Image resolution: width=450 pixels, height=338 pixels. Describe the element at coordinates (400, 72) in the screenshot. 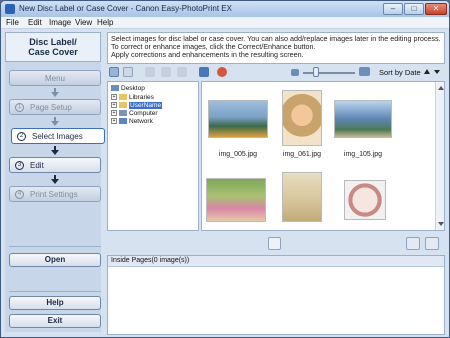

I see `sort-label: Sort by Date` at that location.